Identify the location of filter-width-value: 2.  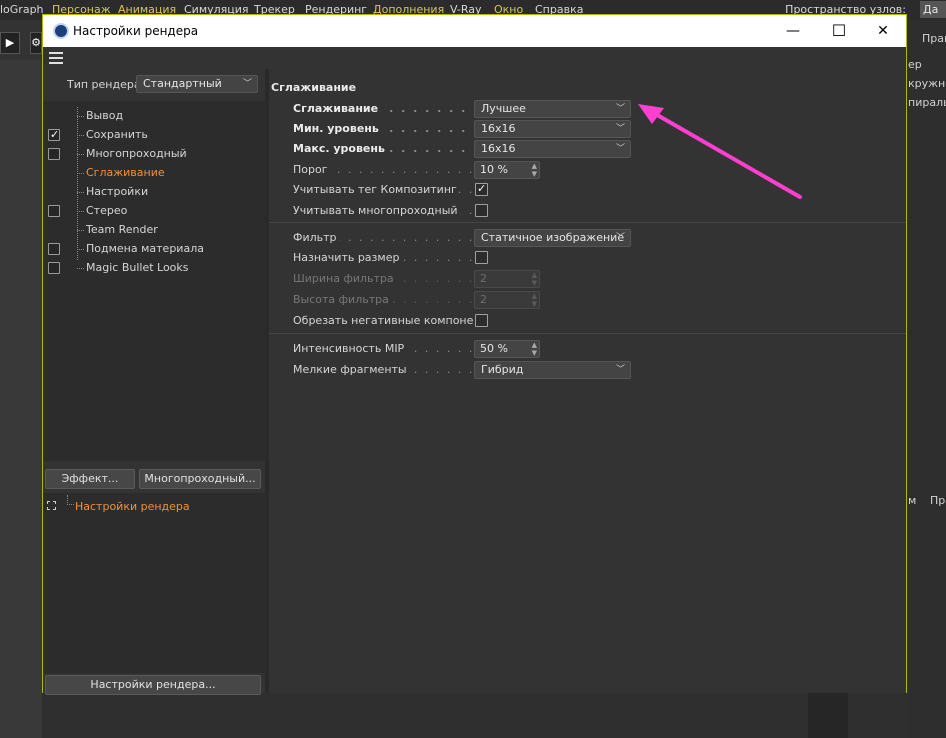
(483, 278).